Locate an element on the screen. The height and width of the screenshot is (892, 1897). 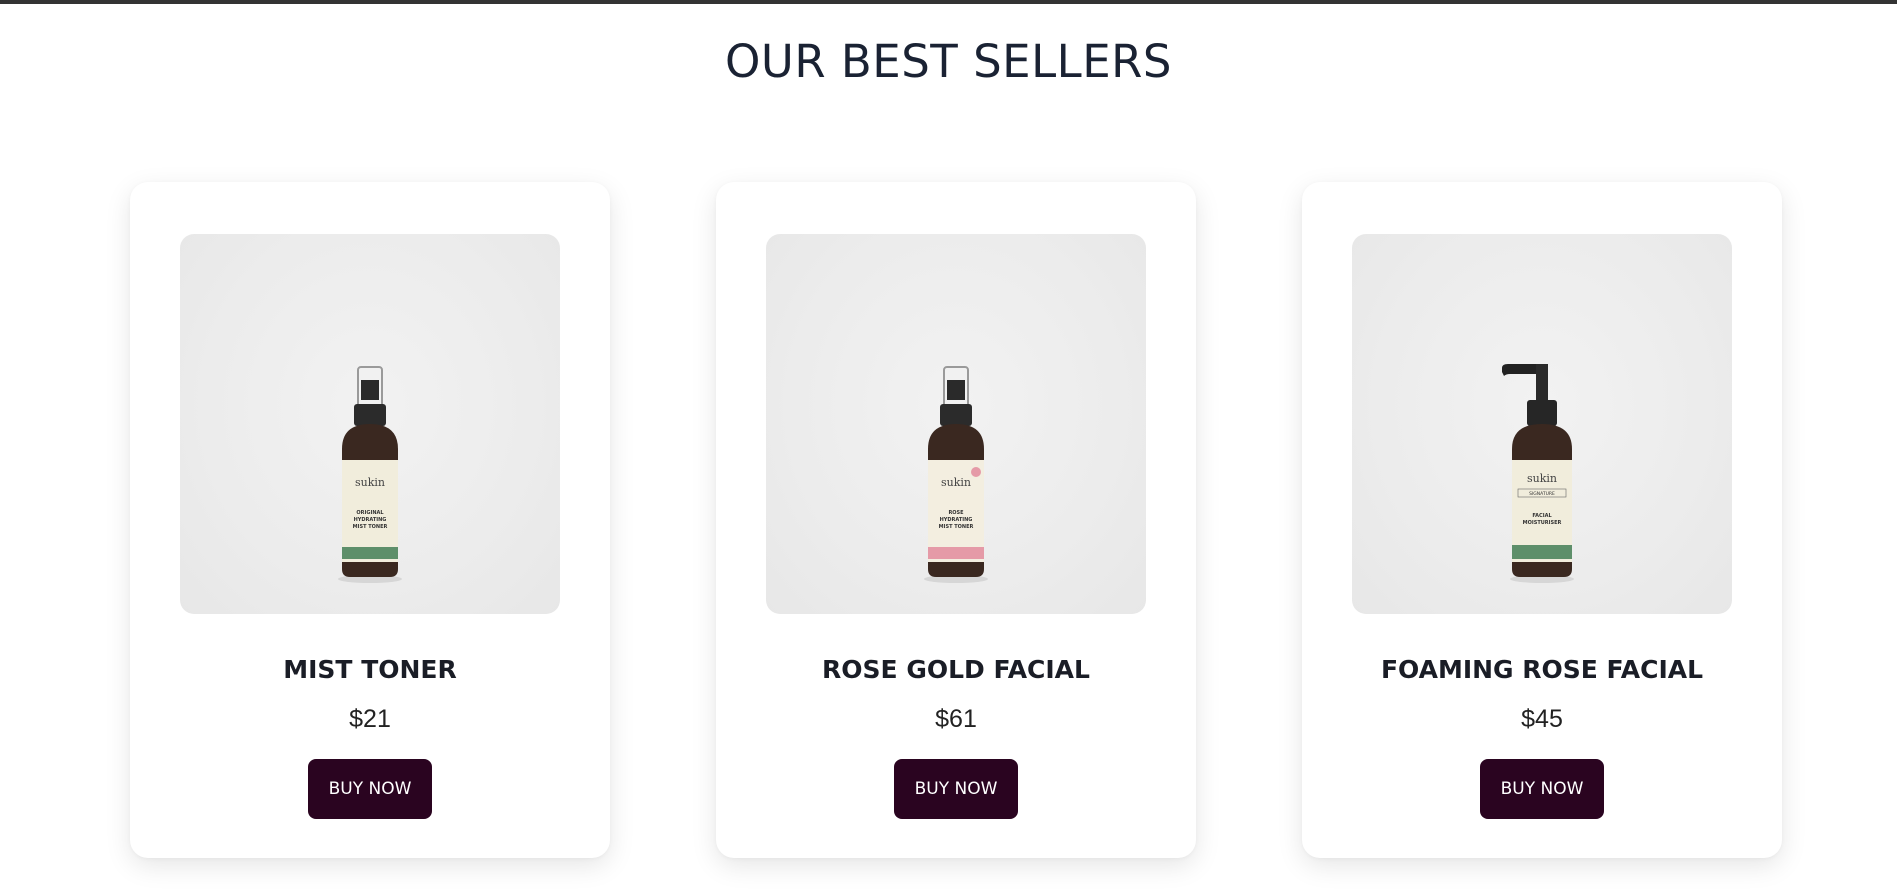
svg-text: SIGNATURE is located at coordinates (1542, 494).